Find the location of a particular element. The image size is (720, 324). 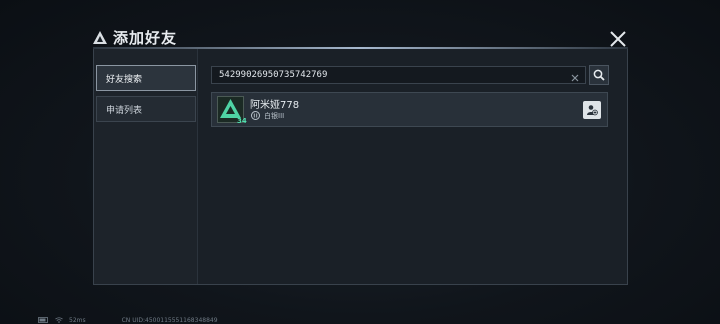

sidebar: 好友搜索 申请列表 is located at coordinates (146, 166).